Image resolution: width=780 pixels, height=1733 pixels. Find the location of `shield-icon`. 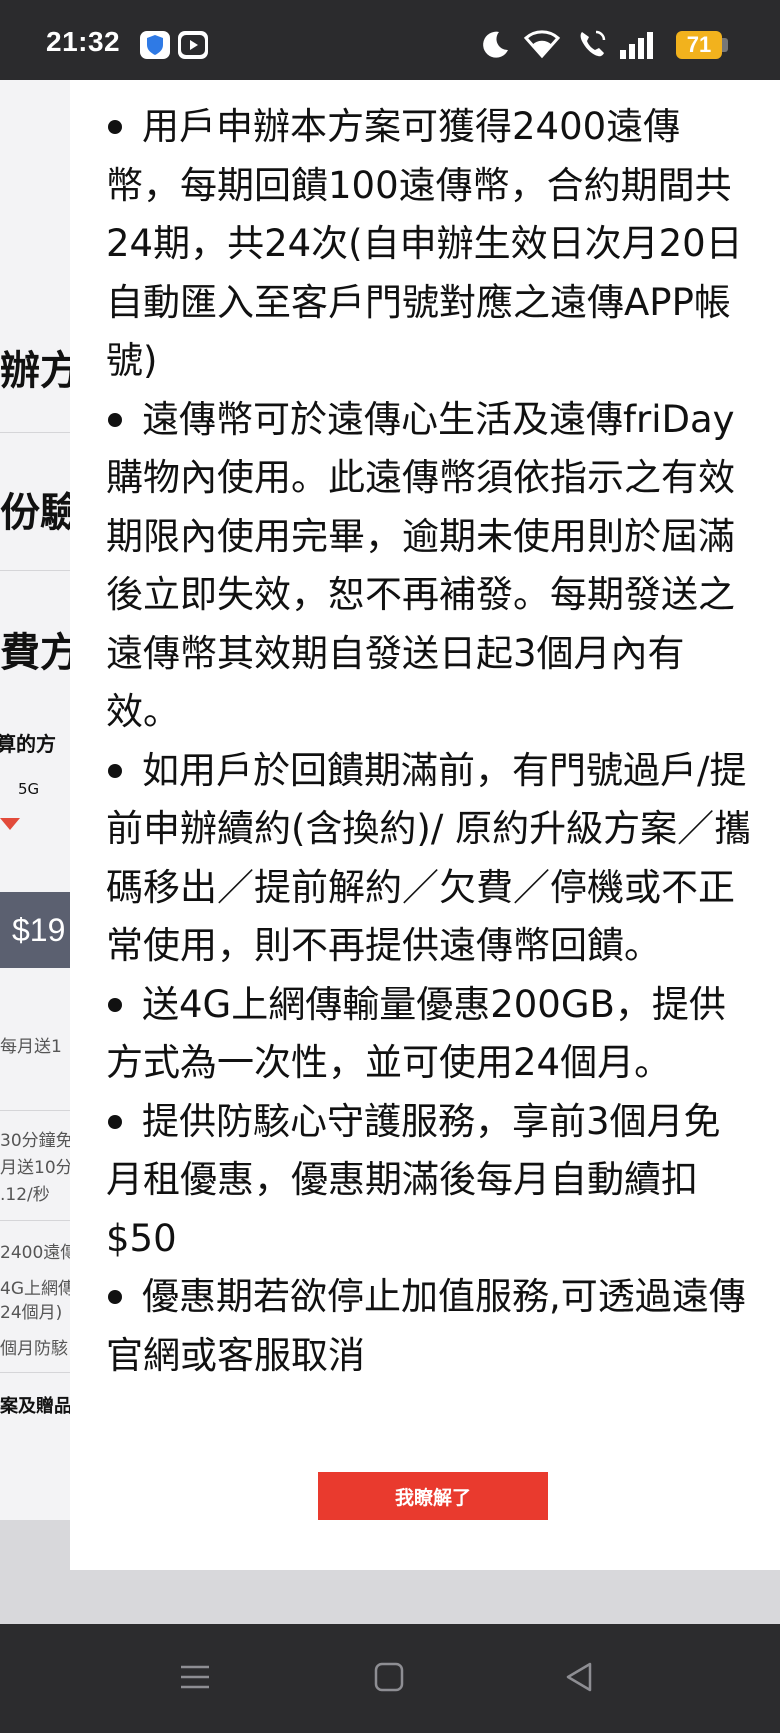

shield-icon is located at coordinates (155, 45).